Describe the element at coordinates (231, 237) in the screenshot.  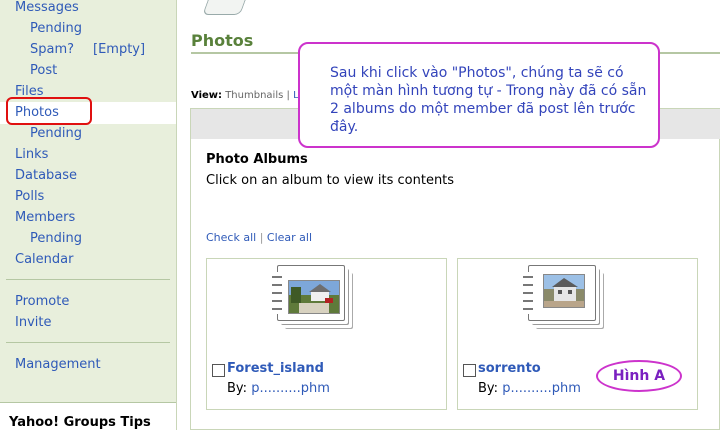
I see `check-all-link: Check all` at that location.